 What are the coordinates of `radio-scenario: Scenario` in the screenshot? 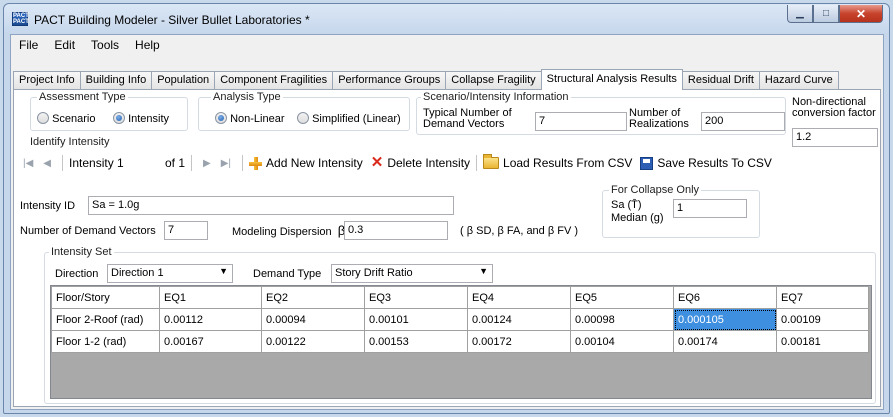 It's located at (66, 118).